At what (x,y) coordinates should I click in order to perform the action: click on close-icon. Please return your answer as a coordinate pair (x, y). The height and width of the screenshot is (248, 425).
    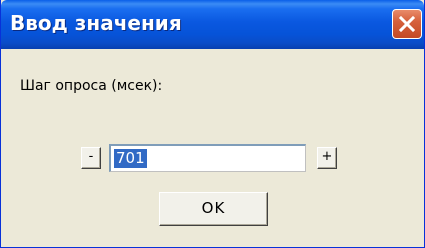
    Looking at the image, I should click on (407, 24).